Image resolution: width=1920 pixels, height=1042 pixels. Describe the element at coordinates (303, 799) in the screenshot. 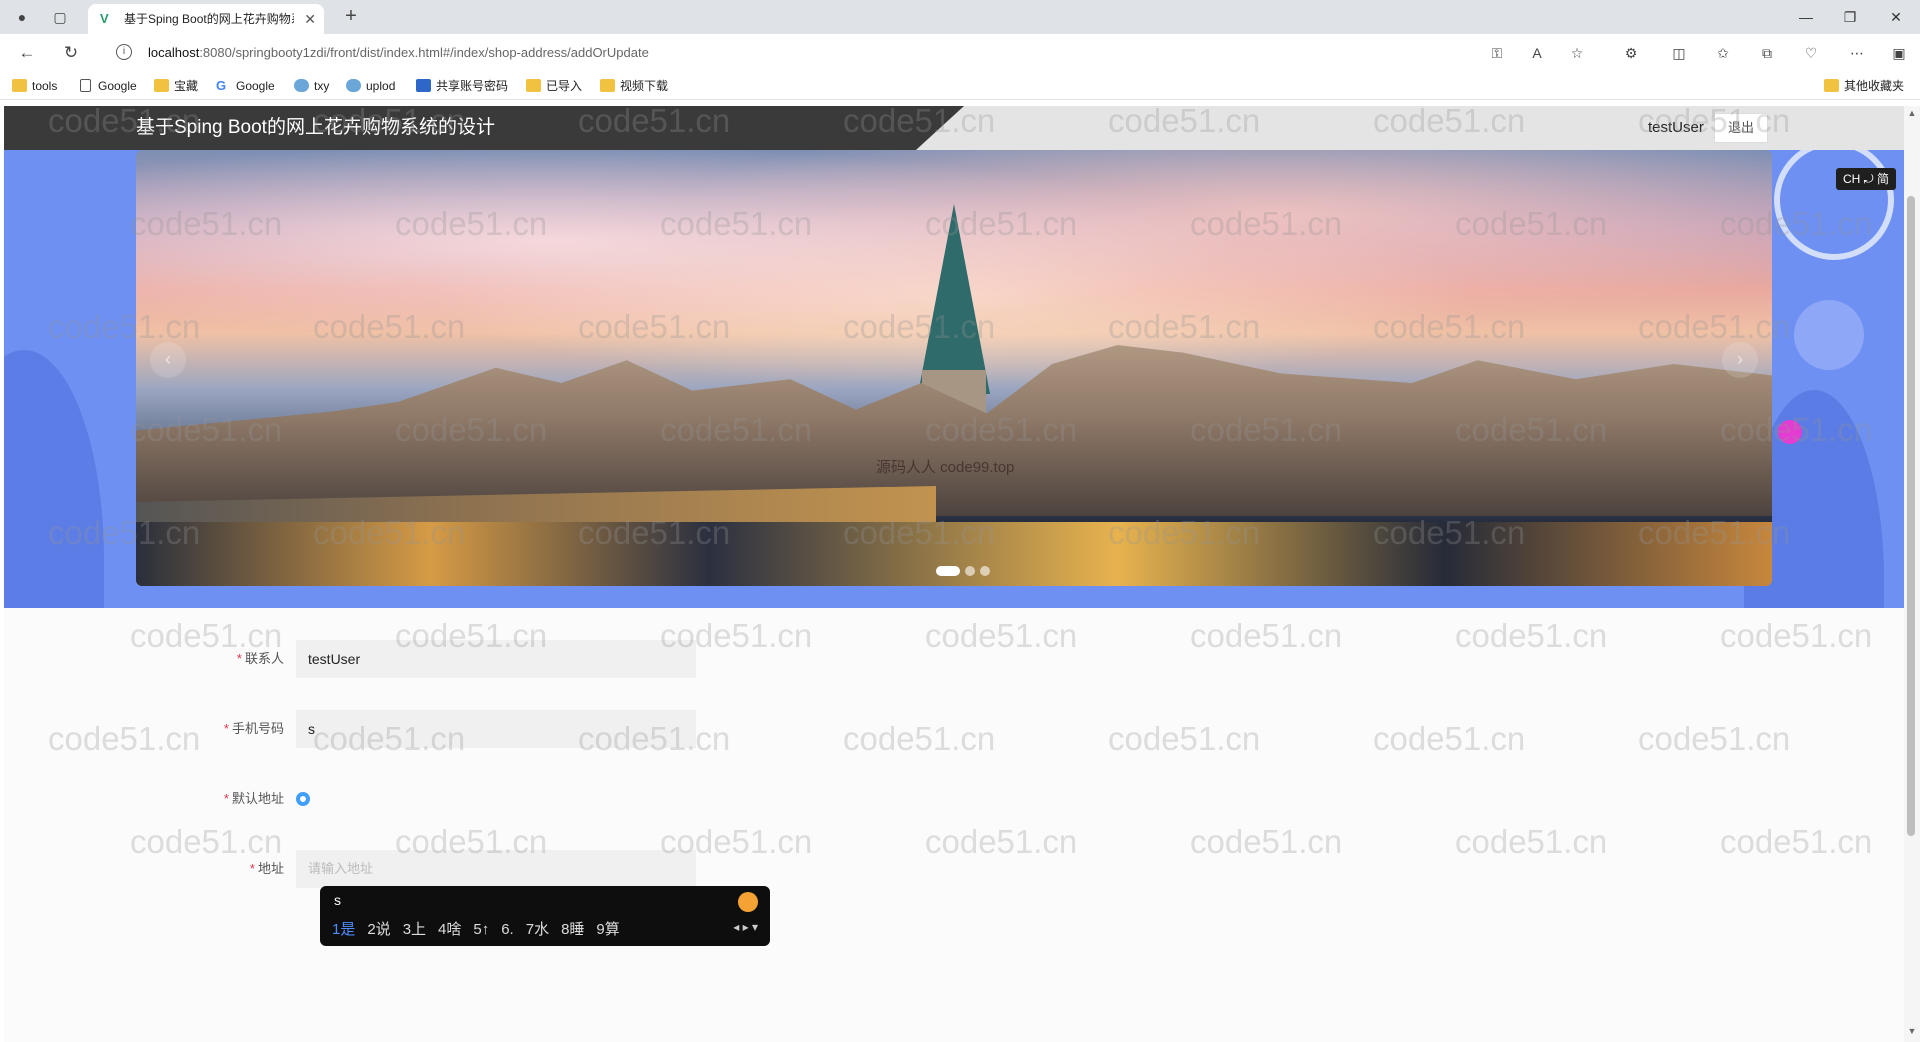

I see `default-address-radio` at that location.